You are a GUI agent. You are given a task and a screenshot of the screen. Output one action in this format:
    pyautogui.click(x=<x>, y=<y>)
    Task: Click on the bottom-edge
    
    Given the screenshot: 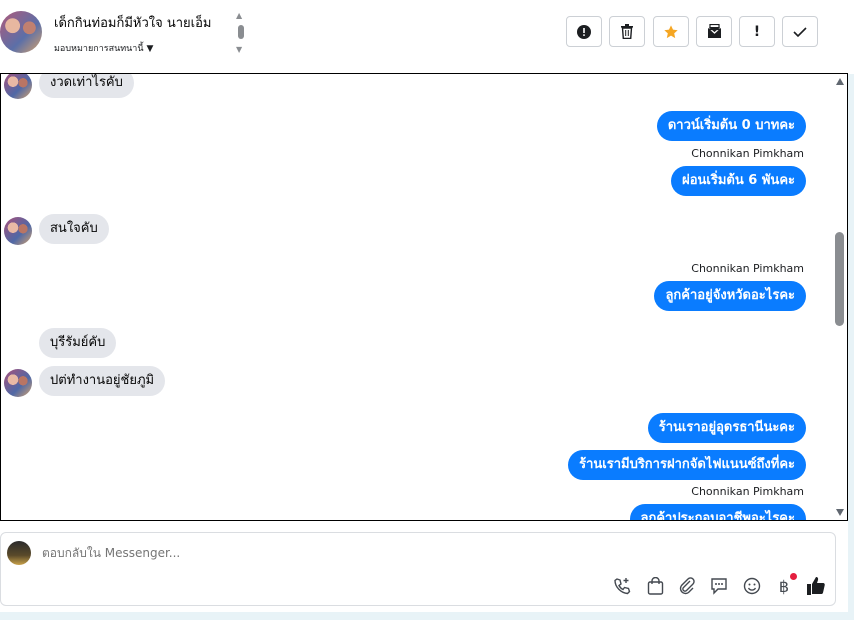 What is the action you would take?
    pyautogui.click(x=427, y=616)
    